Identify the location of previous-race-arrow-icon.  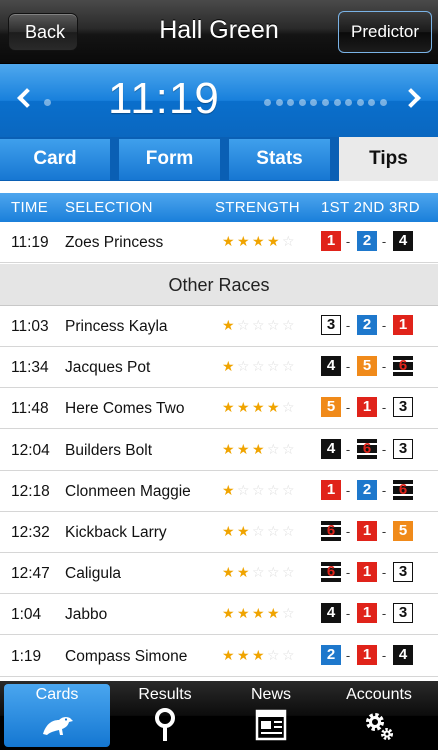
(27, 98).